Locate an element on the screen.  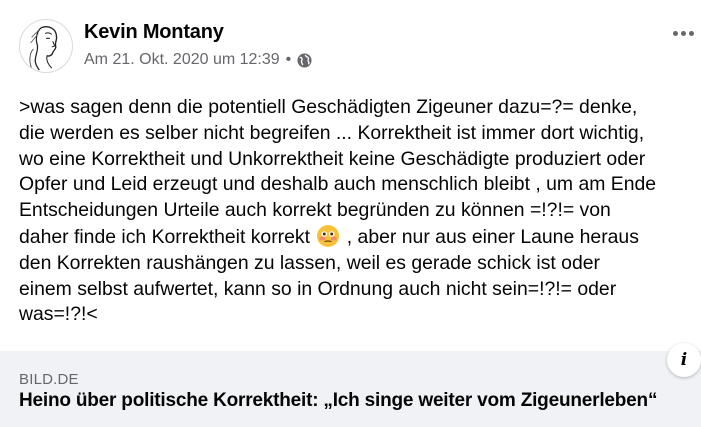
author-name: Kevin Montany is located at coordinates (154, 32).